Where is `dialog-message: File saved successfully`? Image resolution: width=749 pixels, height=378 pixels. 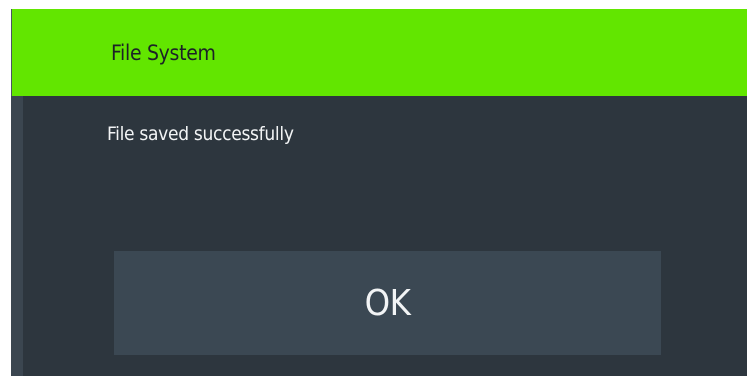
dialog-message: File saved successfully is located at coordinates (200, 134).